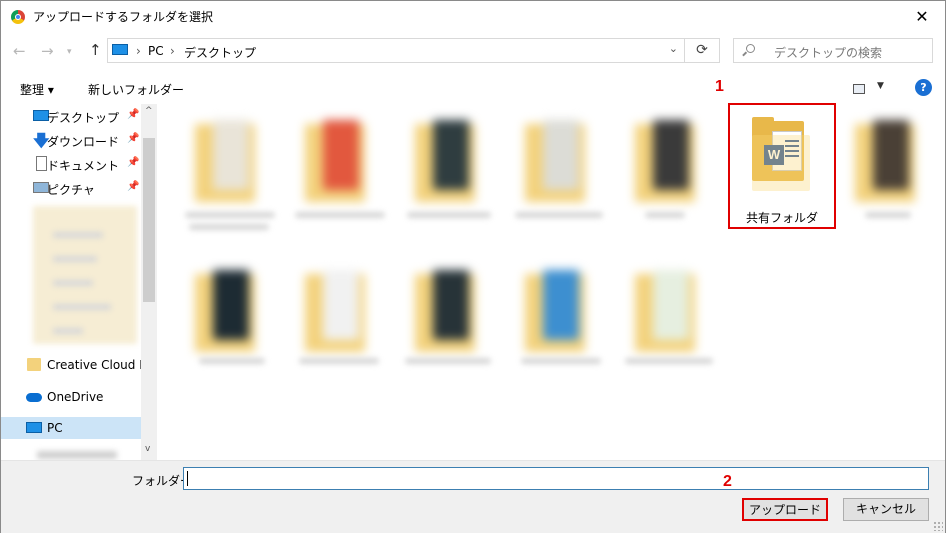  What do you see at coordinates (37, 89) in the screenshot?
I see `organize-button: 整理 ▾` at bounding box center [37, 89].